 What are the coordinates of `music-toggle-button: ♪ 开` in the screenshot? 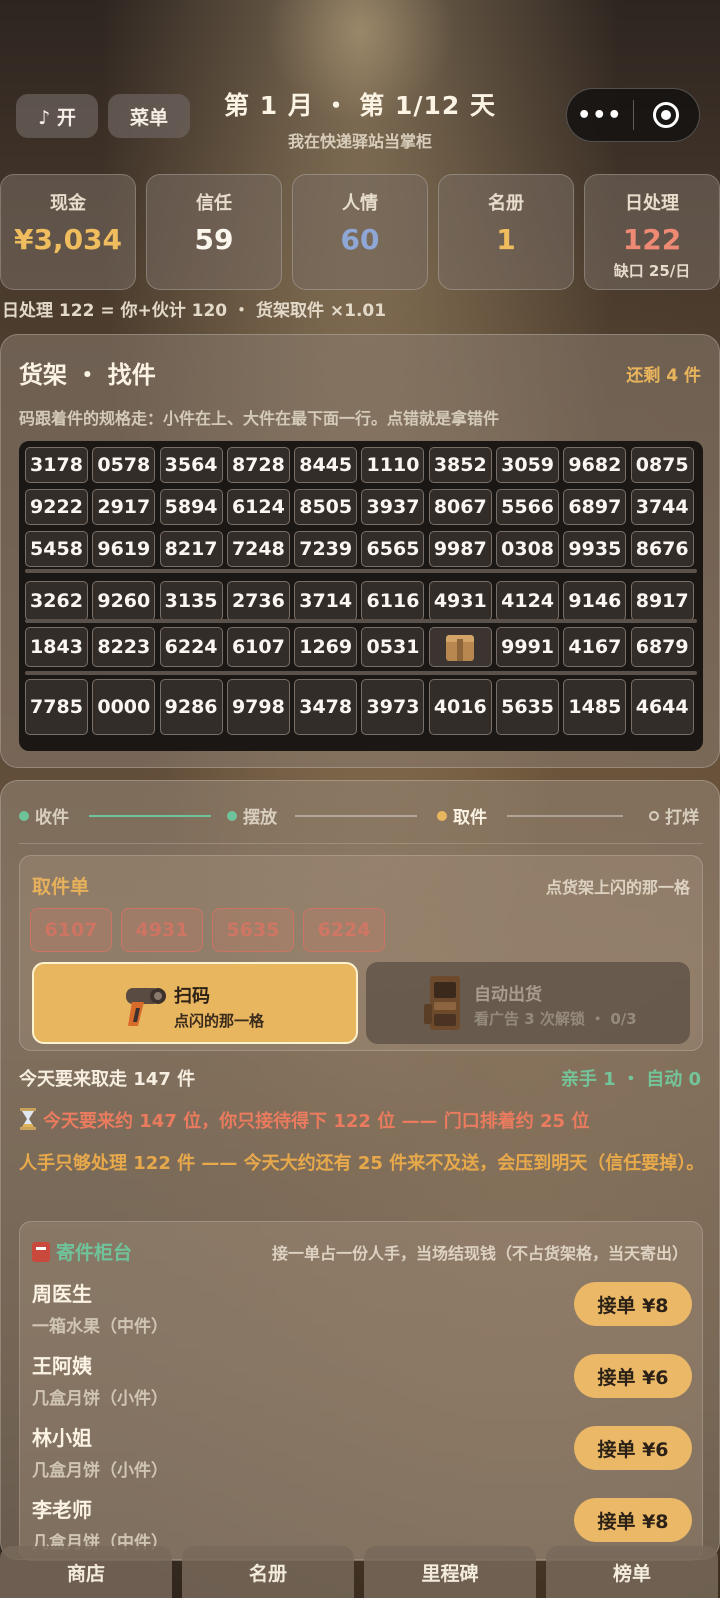 It's located at (57, 116).